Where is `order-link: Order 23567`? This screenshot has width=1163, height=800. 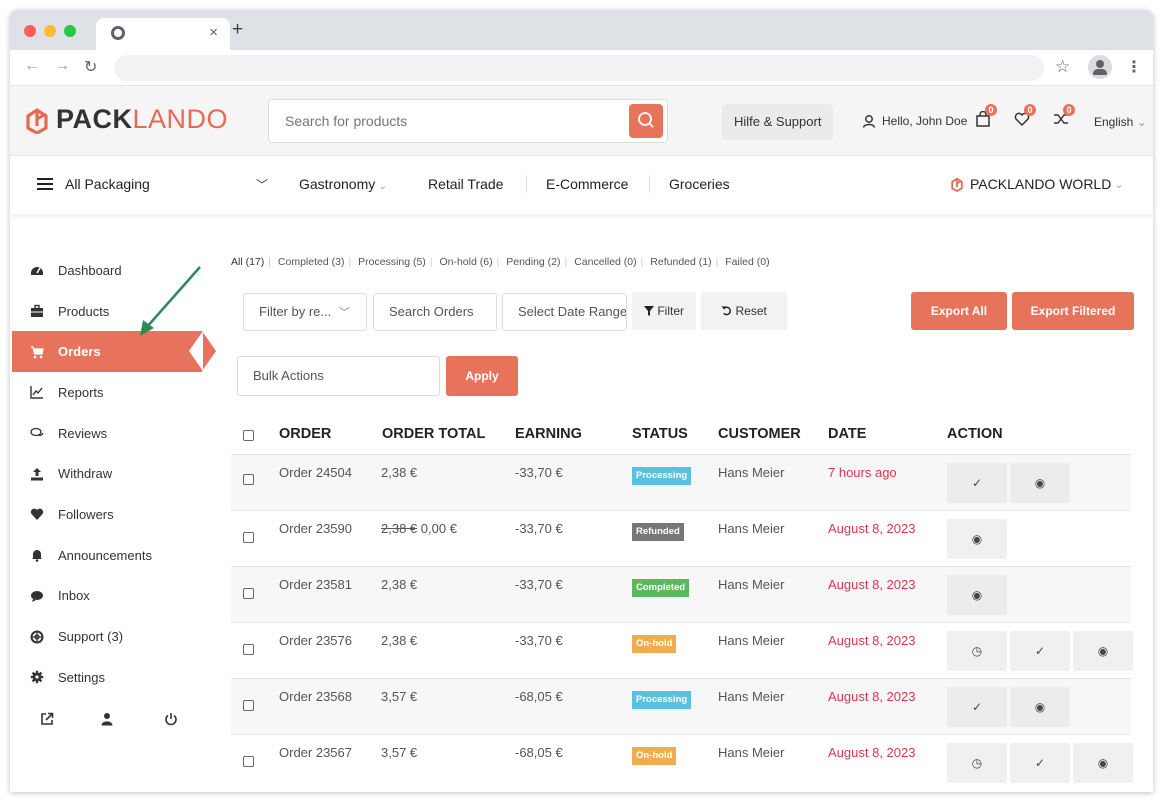
order-link: Order 23567 is located at coordinates (315, 752).